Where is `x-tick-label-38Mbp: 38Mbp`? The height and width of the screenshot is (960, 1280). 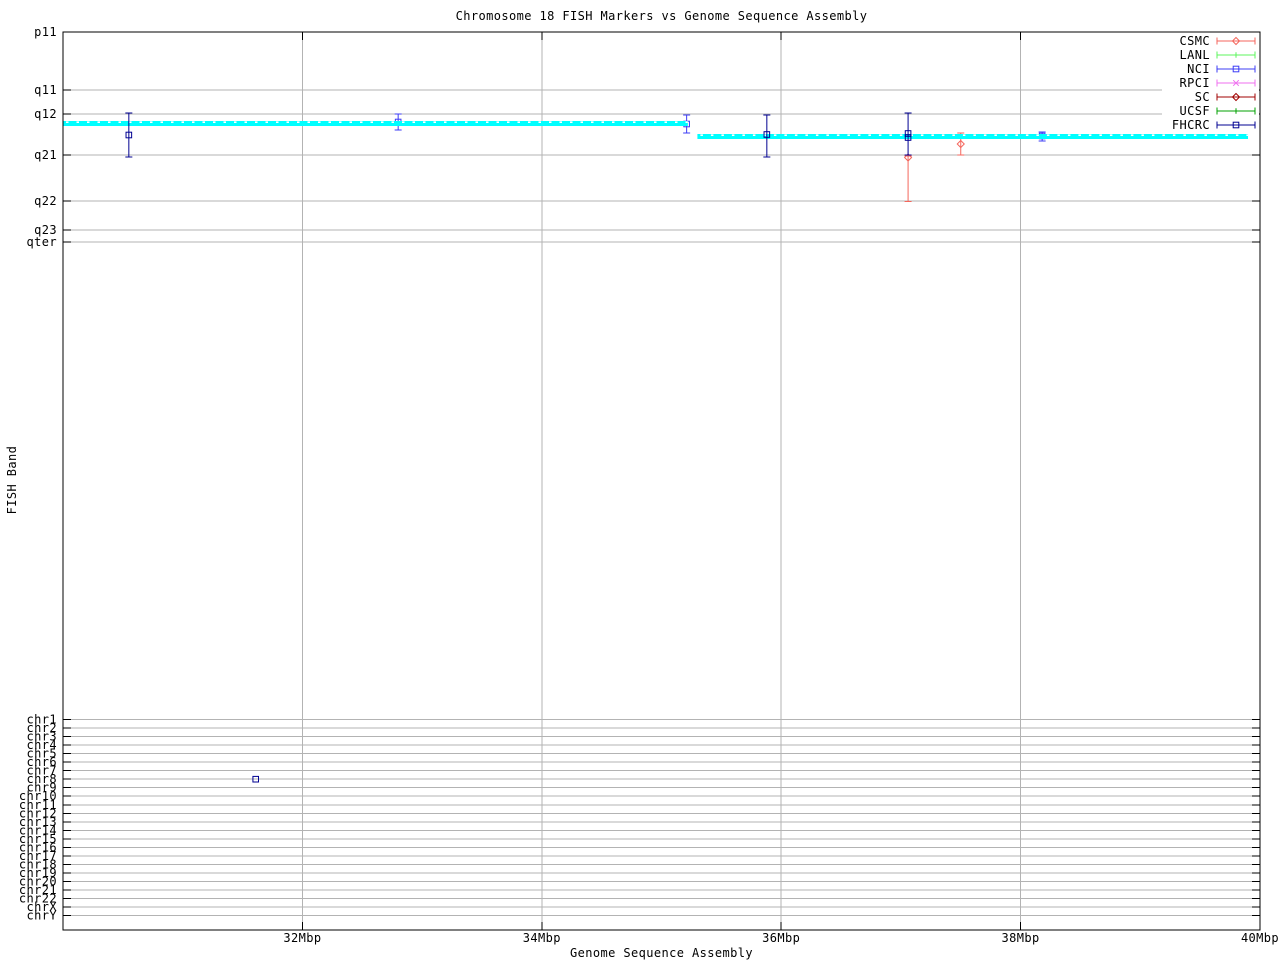
x-tick-label-38Mbp: 38Mbp is located at coordinates (1021, 938).